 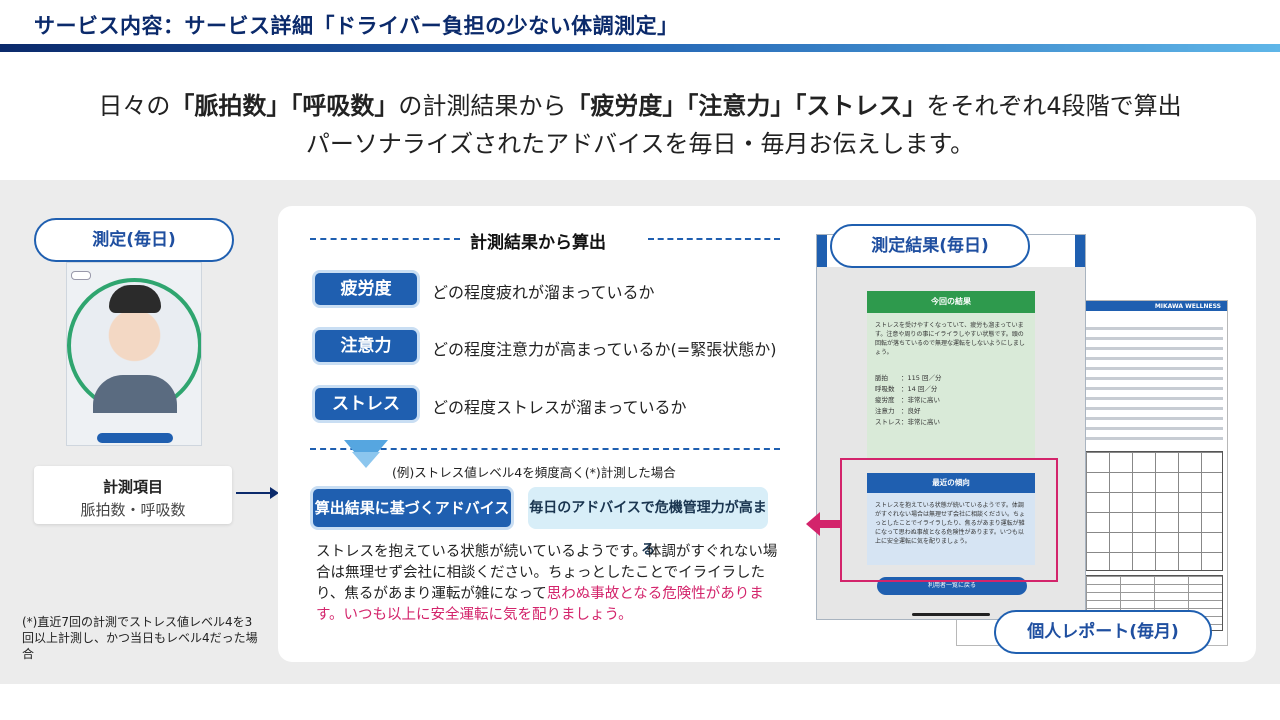 I want to click on measure-button, so click(x=135, y=438).